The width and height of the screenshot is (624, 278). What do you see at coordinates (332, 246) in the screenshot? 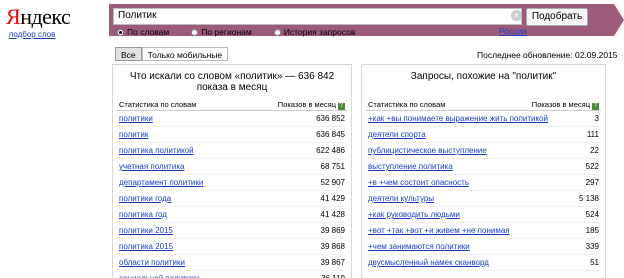
I see `impressions-count: 39 868` at bounding box center [332, 246].